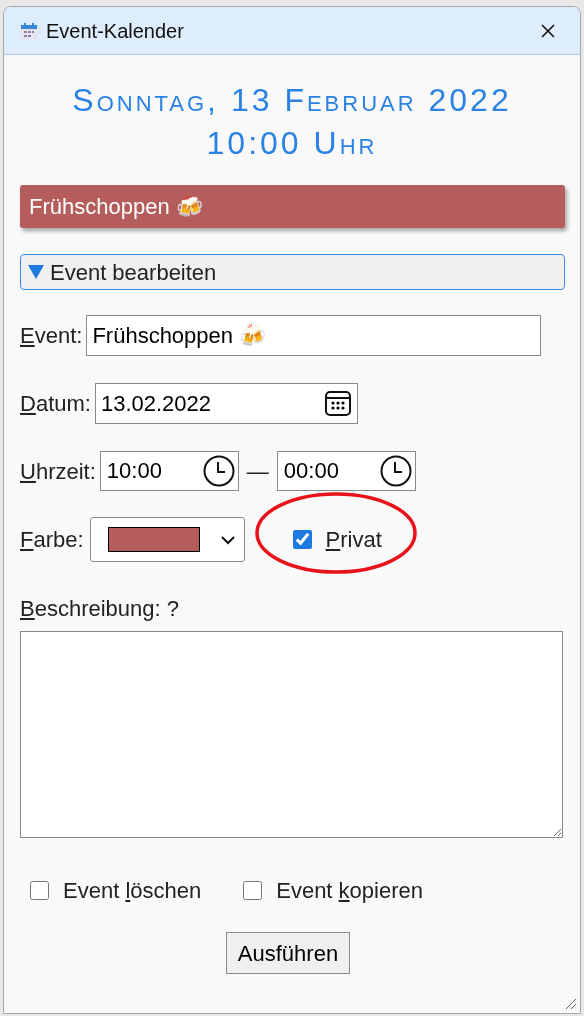 The height and width of the screenshot is (1016, 584). What do you see at coordinates (58, 471) in the screenshot?
I see `field-label: Uhrzeit:` at bounding box center [58, 471].